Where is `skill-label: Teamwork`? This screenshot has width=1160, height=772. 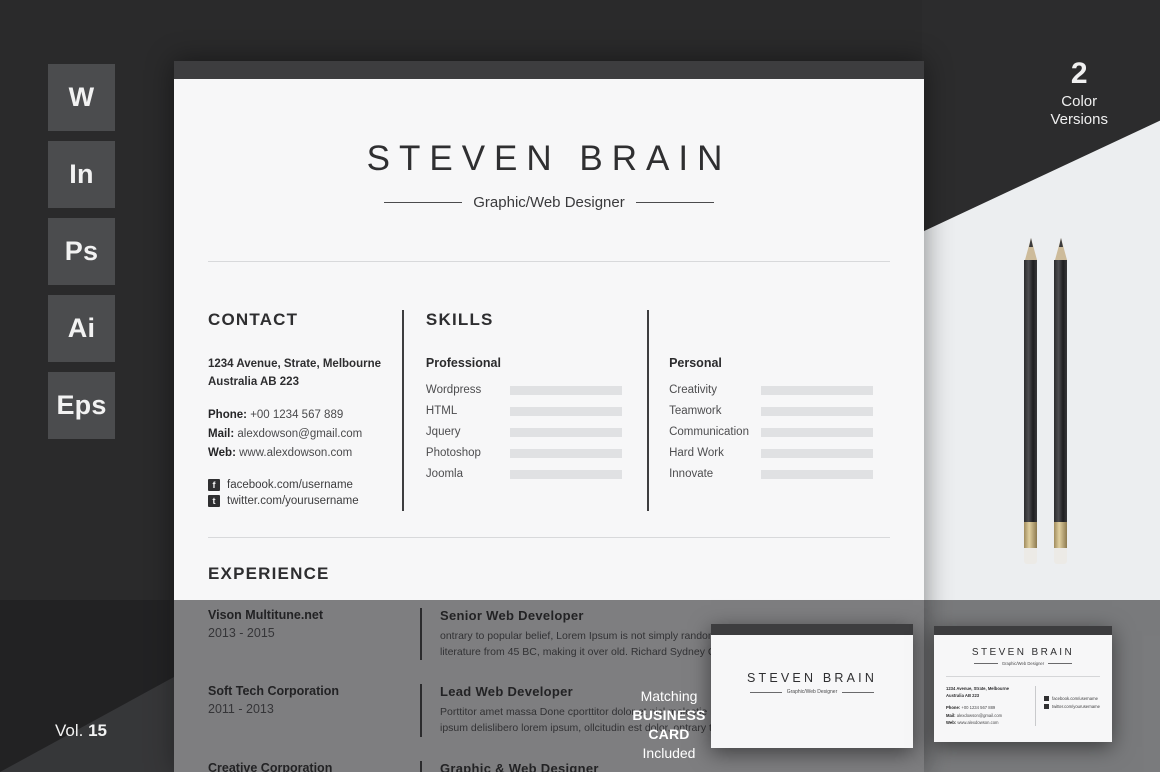 skill-label: Teamwork is located at coordinates (695, 411).